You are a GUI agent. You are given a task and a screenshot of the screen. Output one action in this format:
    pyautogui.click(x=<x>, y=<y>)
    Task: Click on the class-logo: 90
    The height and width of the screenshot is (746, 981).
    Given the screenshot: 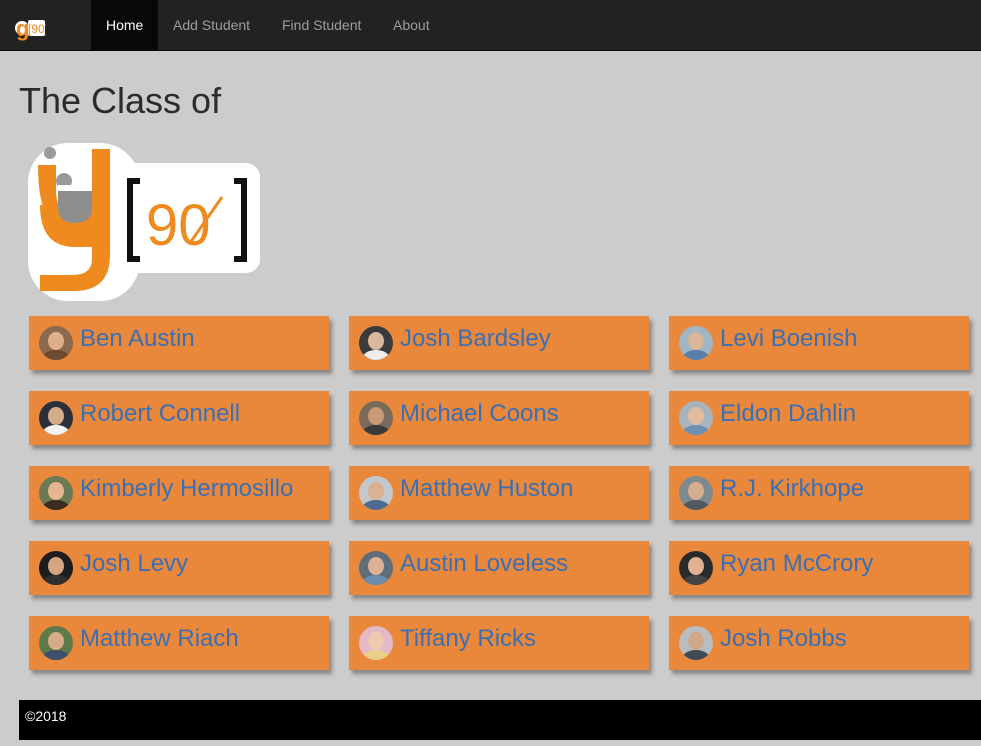 What is the action you would take?
    pyautogui.click(x=144, y=218)
    